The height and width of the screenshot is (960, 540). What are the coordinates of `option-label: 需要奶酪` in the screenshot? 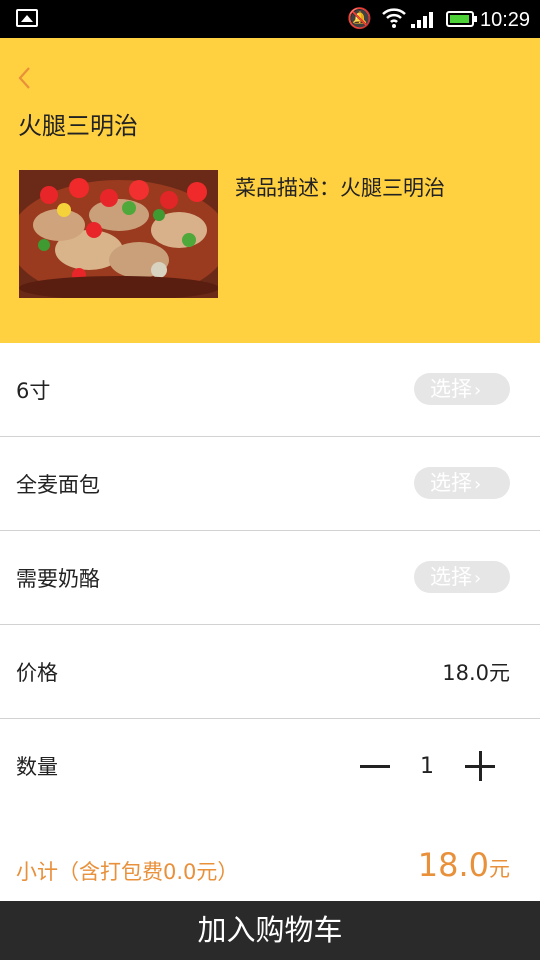 It's located at (58, 579).